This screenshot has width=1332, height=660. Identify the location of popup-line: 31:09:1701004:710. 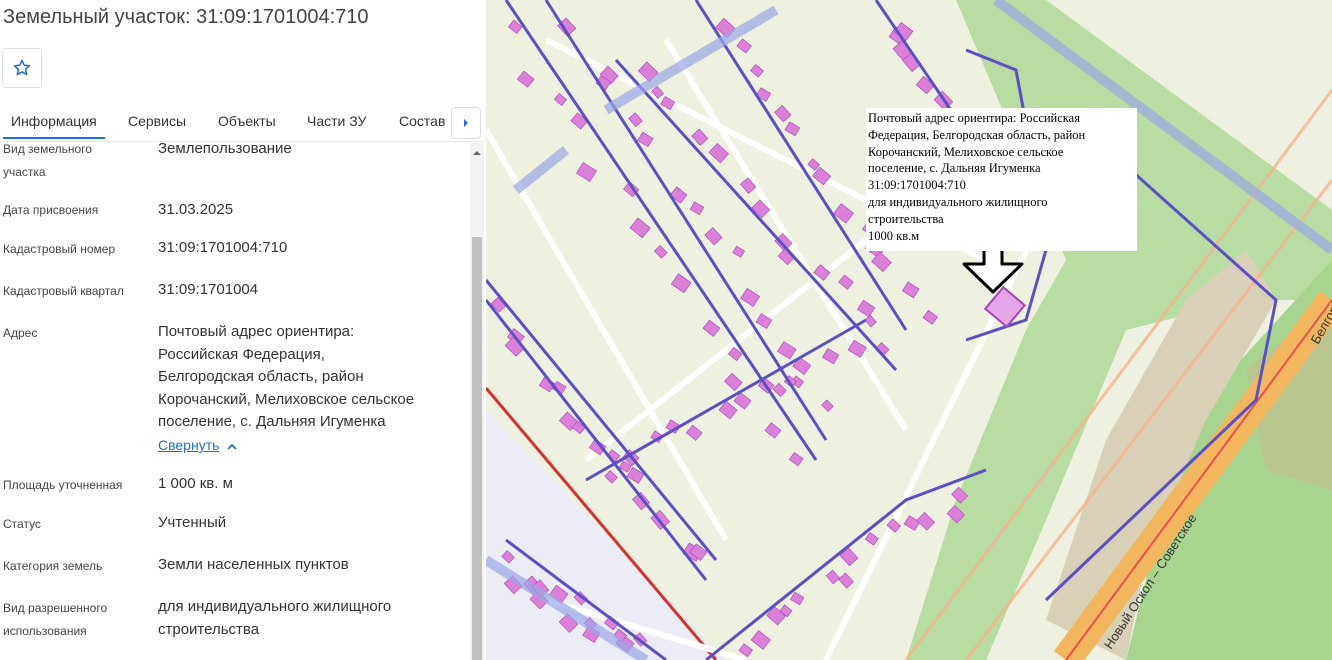
(917, 185).